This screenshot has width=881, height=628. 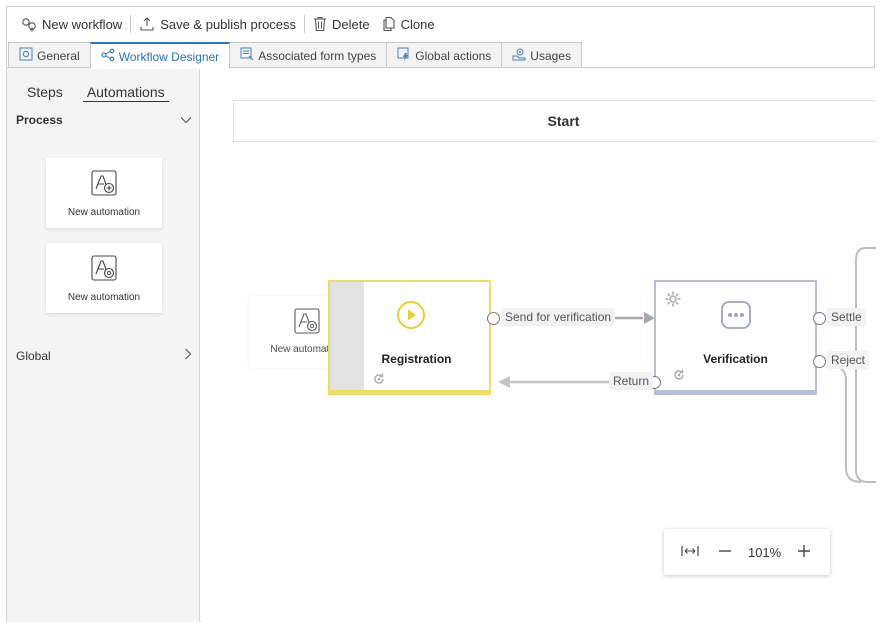 I want to click on automation-card-add: New automation, so click(x=104, y=193).